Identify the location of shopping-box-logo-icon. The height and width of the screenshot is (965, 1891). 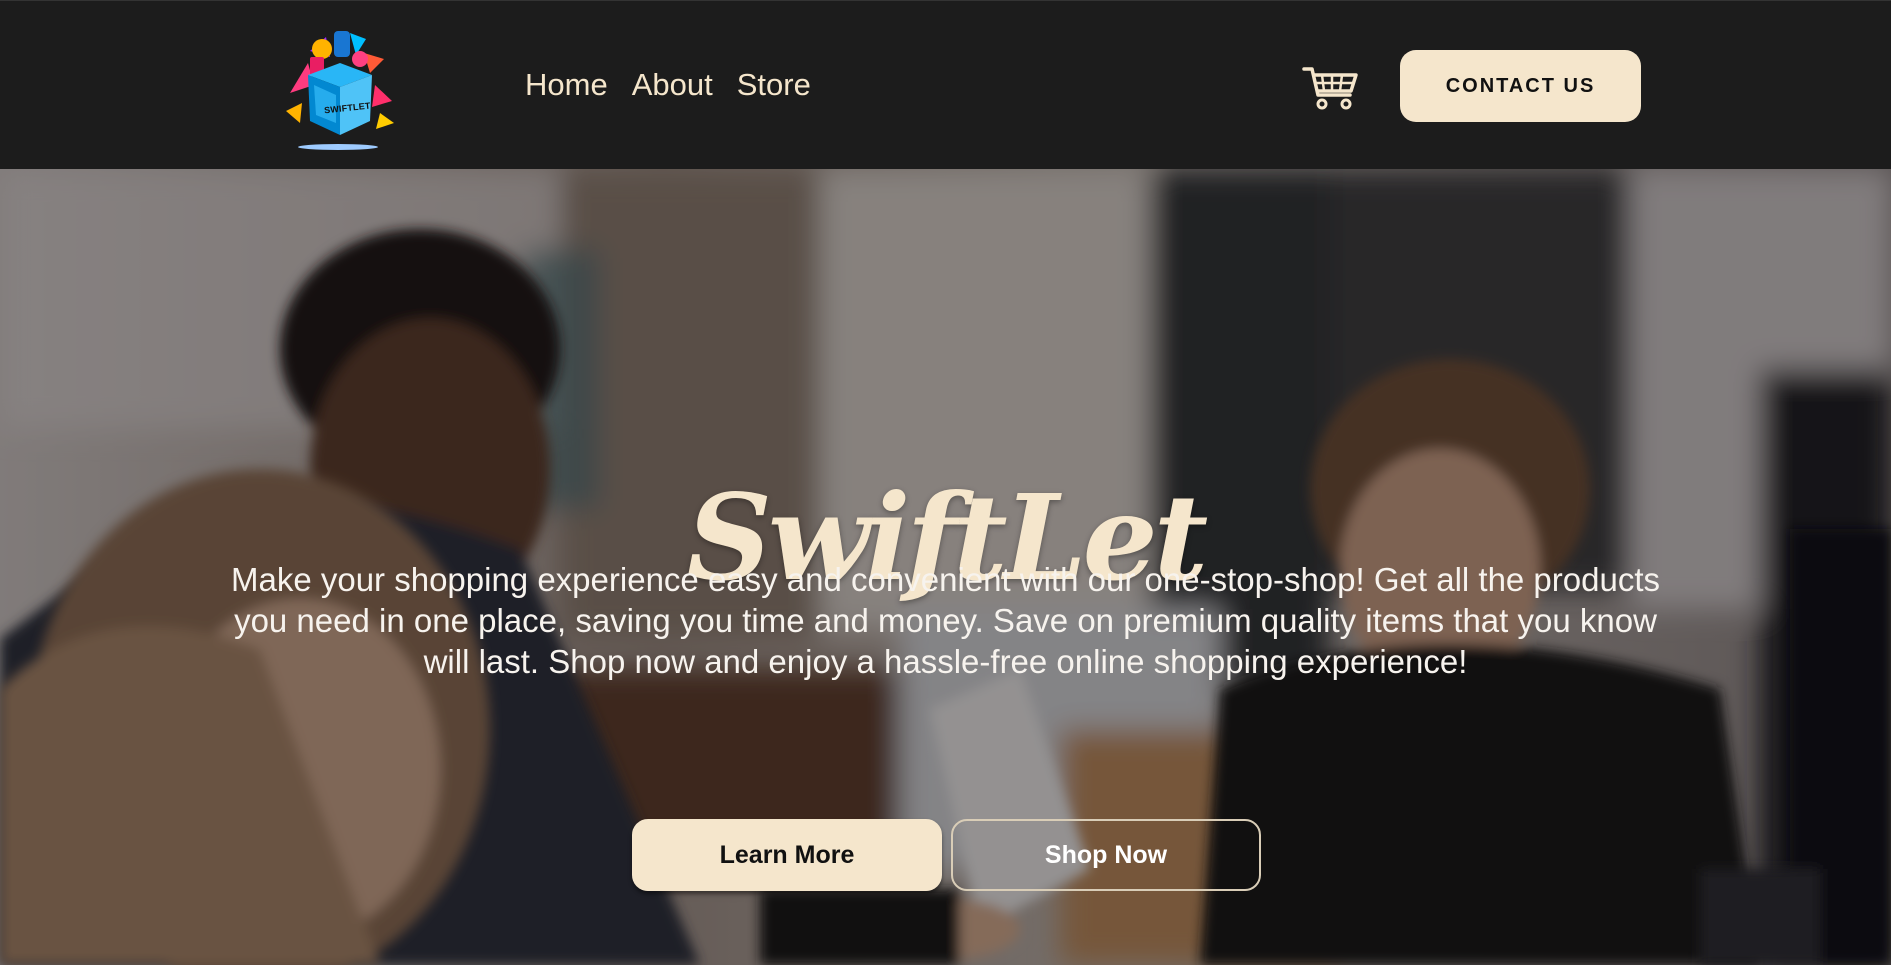
(340, 90).